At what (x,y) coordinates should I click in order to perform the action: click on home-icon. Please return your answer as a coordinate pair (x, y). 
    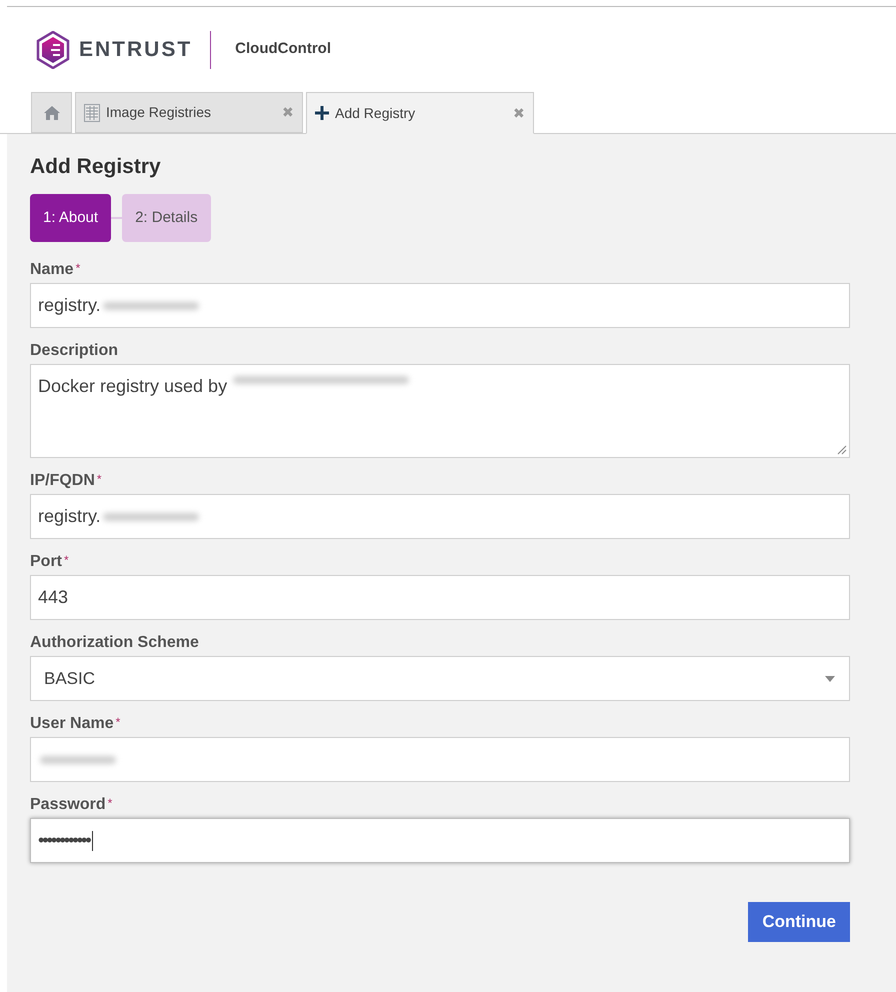
    Looking at the image, I should click on (51, 112).